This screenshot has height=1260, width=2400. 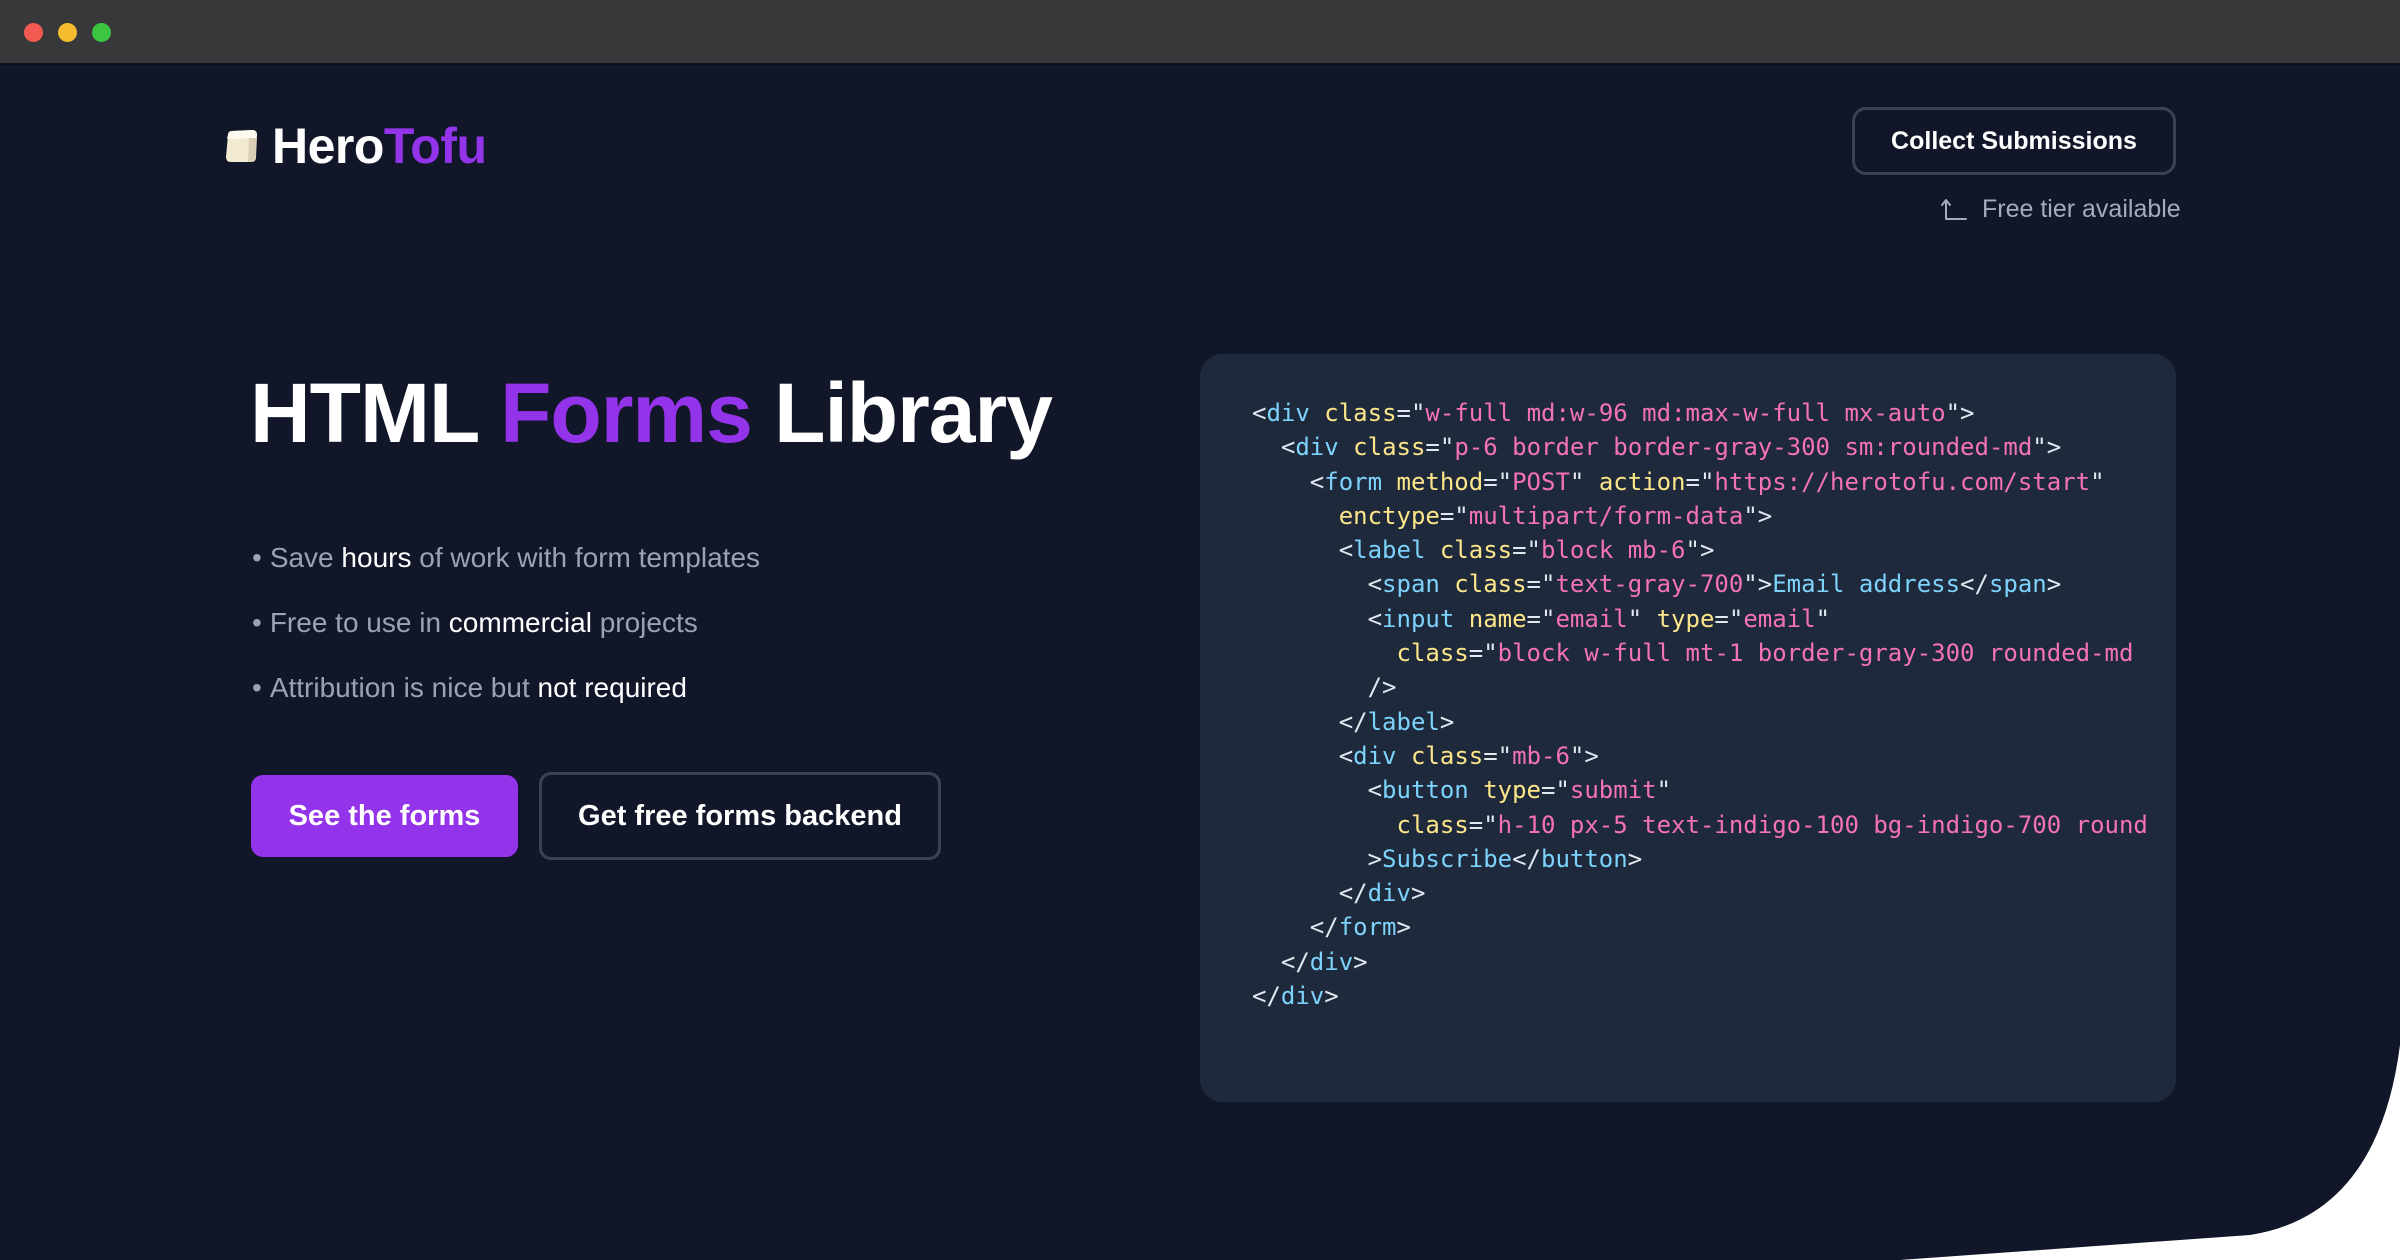 What do you see at coordinates (1714, 927) in the screenshot?
I see `code-line: </form>` at bounding box center [1714, 927].